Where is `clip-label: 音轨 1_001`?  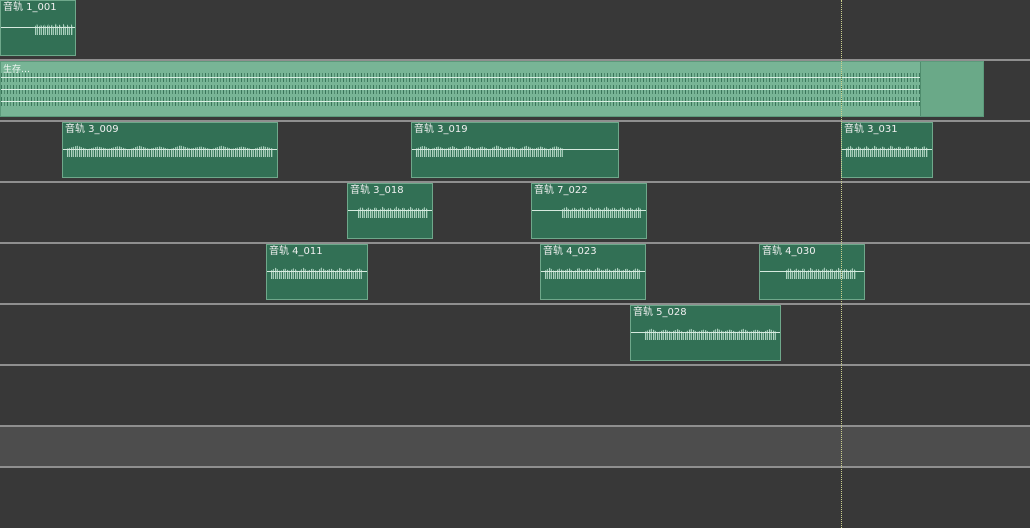
clip-label: 音轨 1_001 is located at coordinates (30, 7).